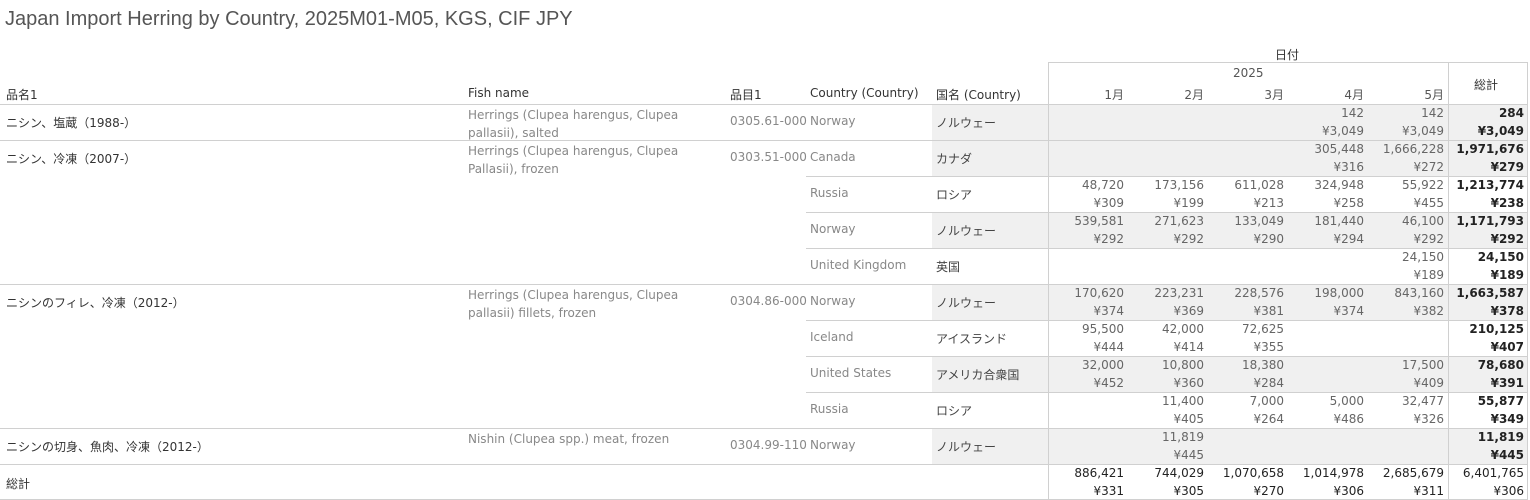 The height and width of the screenshot is (500, 1530). What do you see at coordinates (1166, 437) in the screenshot?
I see `quantity-cell: 11,819` at bounding box center [1166, 437].